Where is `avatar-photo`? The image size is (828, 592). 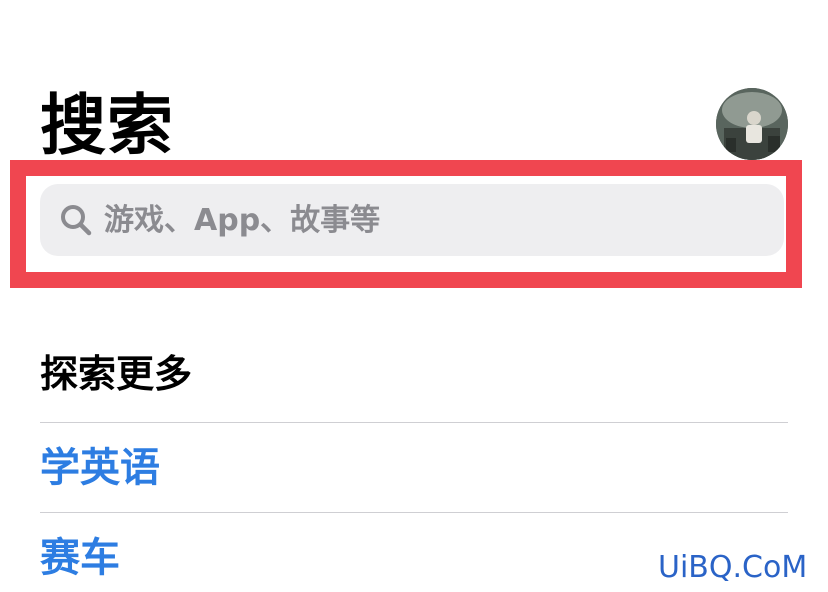
avatar-photo is located at coordinates (752, 124).